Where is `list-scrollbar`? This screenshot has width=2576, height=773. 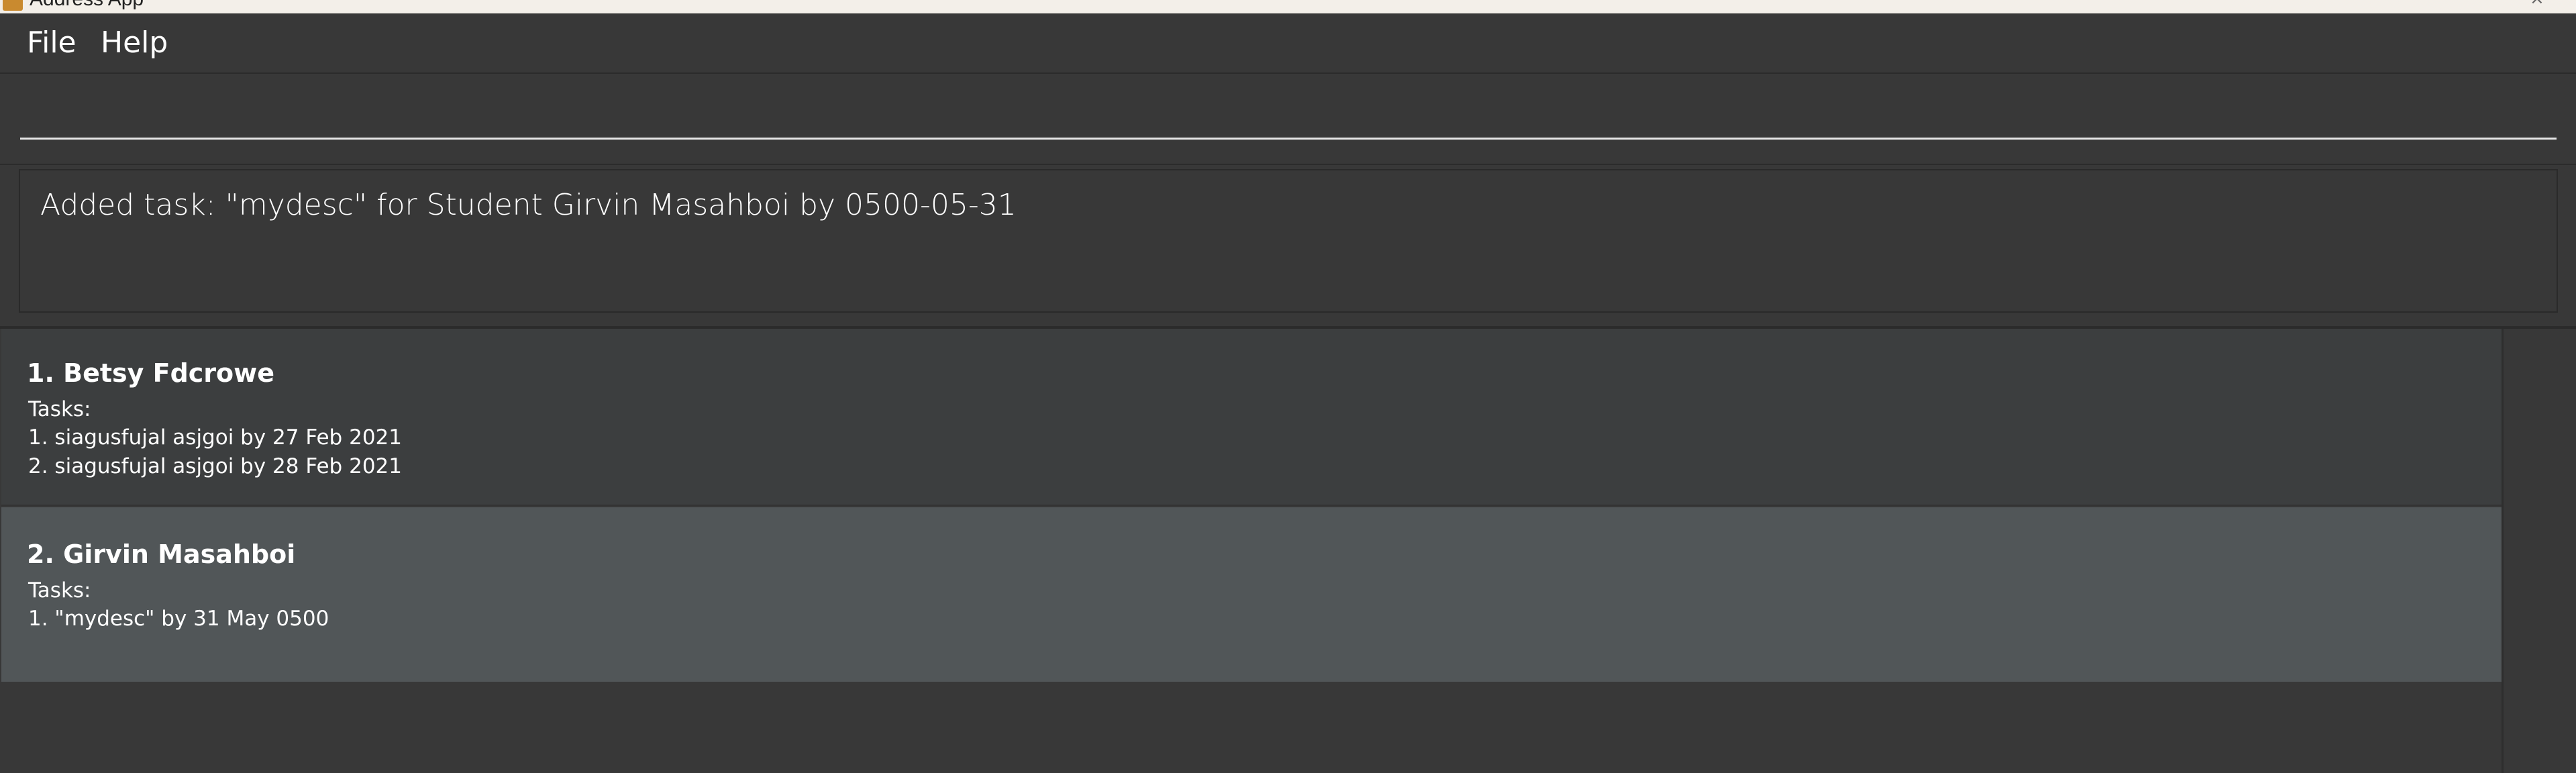
list-scrollbar is located at coordinates (2539, 551).